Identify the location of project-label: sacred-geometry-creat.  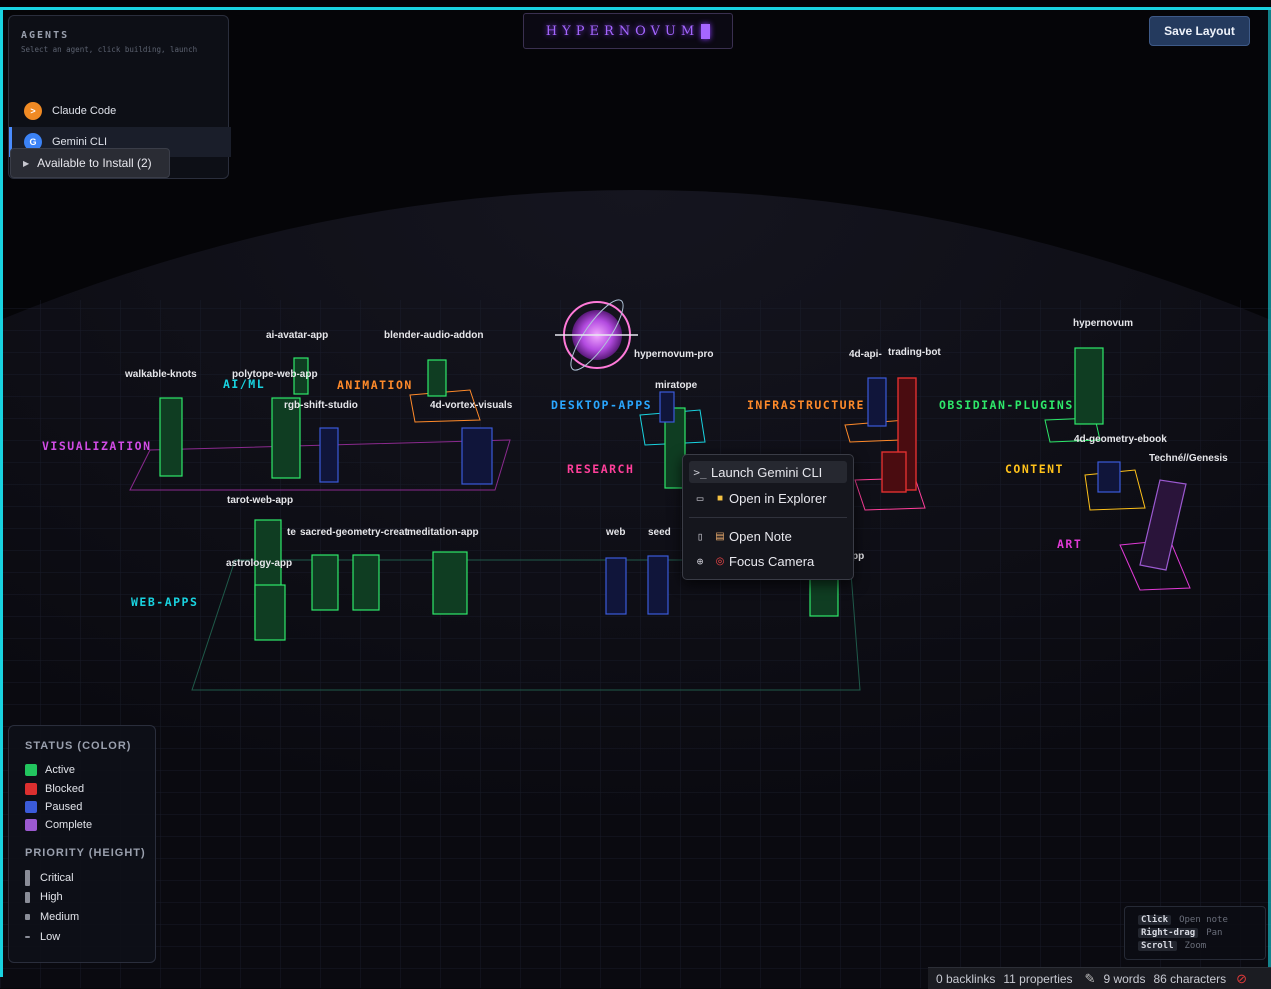
(354, 532).